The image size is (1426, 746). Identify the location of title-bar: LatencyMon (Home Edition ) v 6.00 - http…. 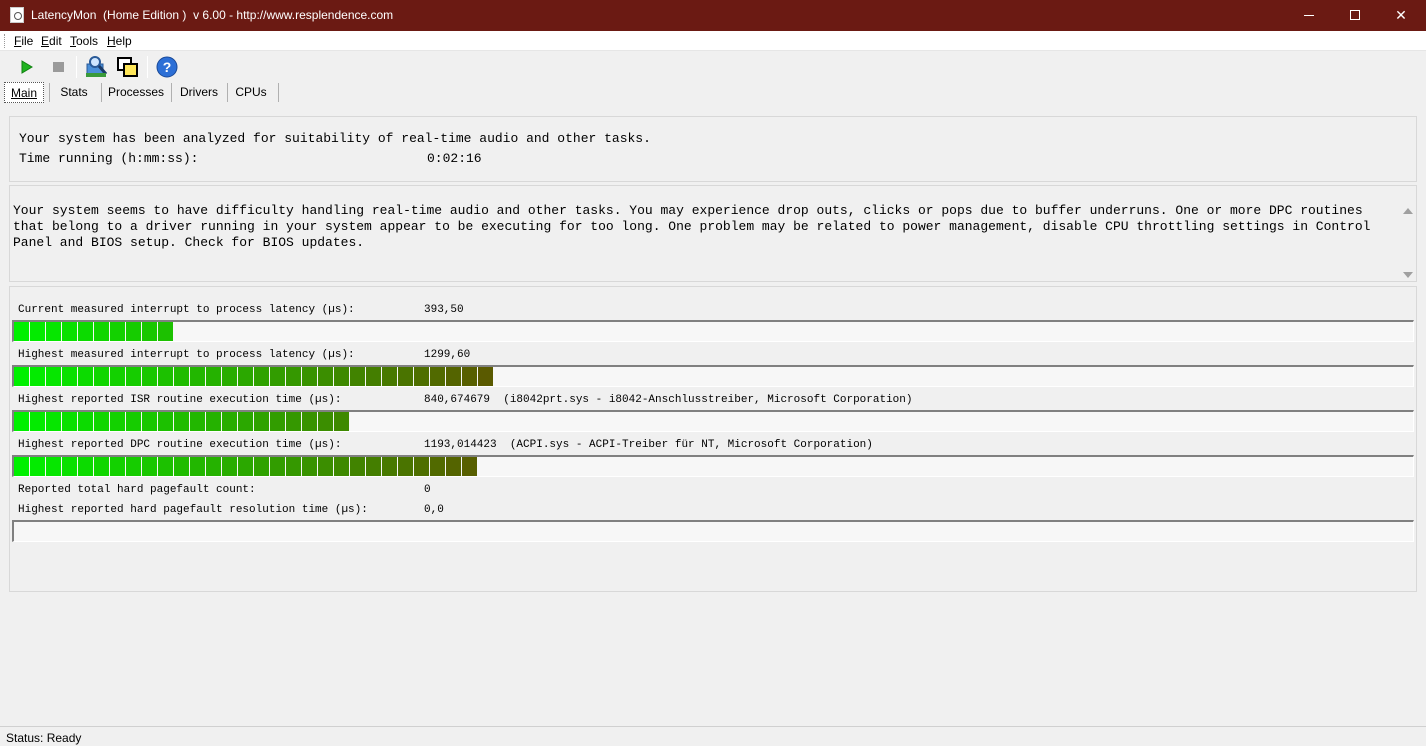
(713, 15).